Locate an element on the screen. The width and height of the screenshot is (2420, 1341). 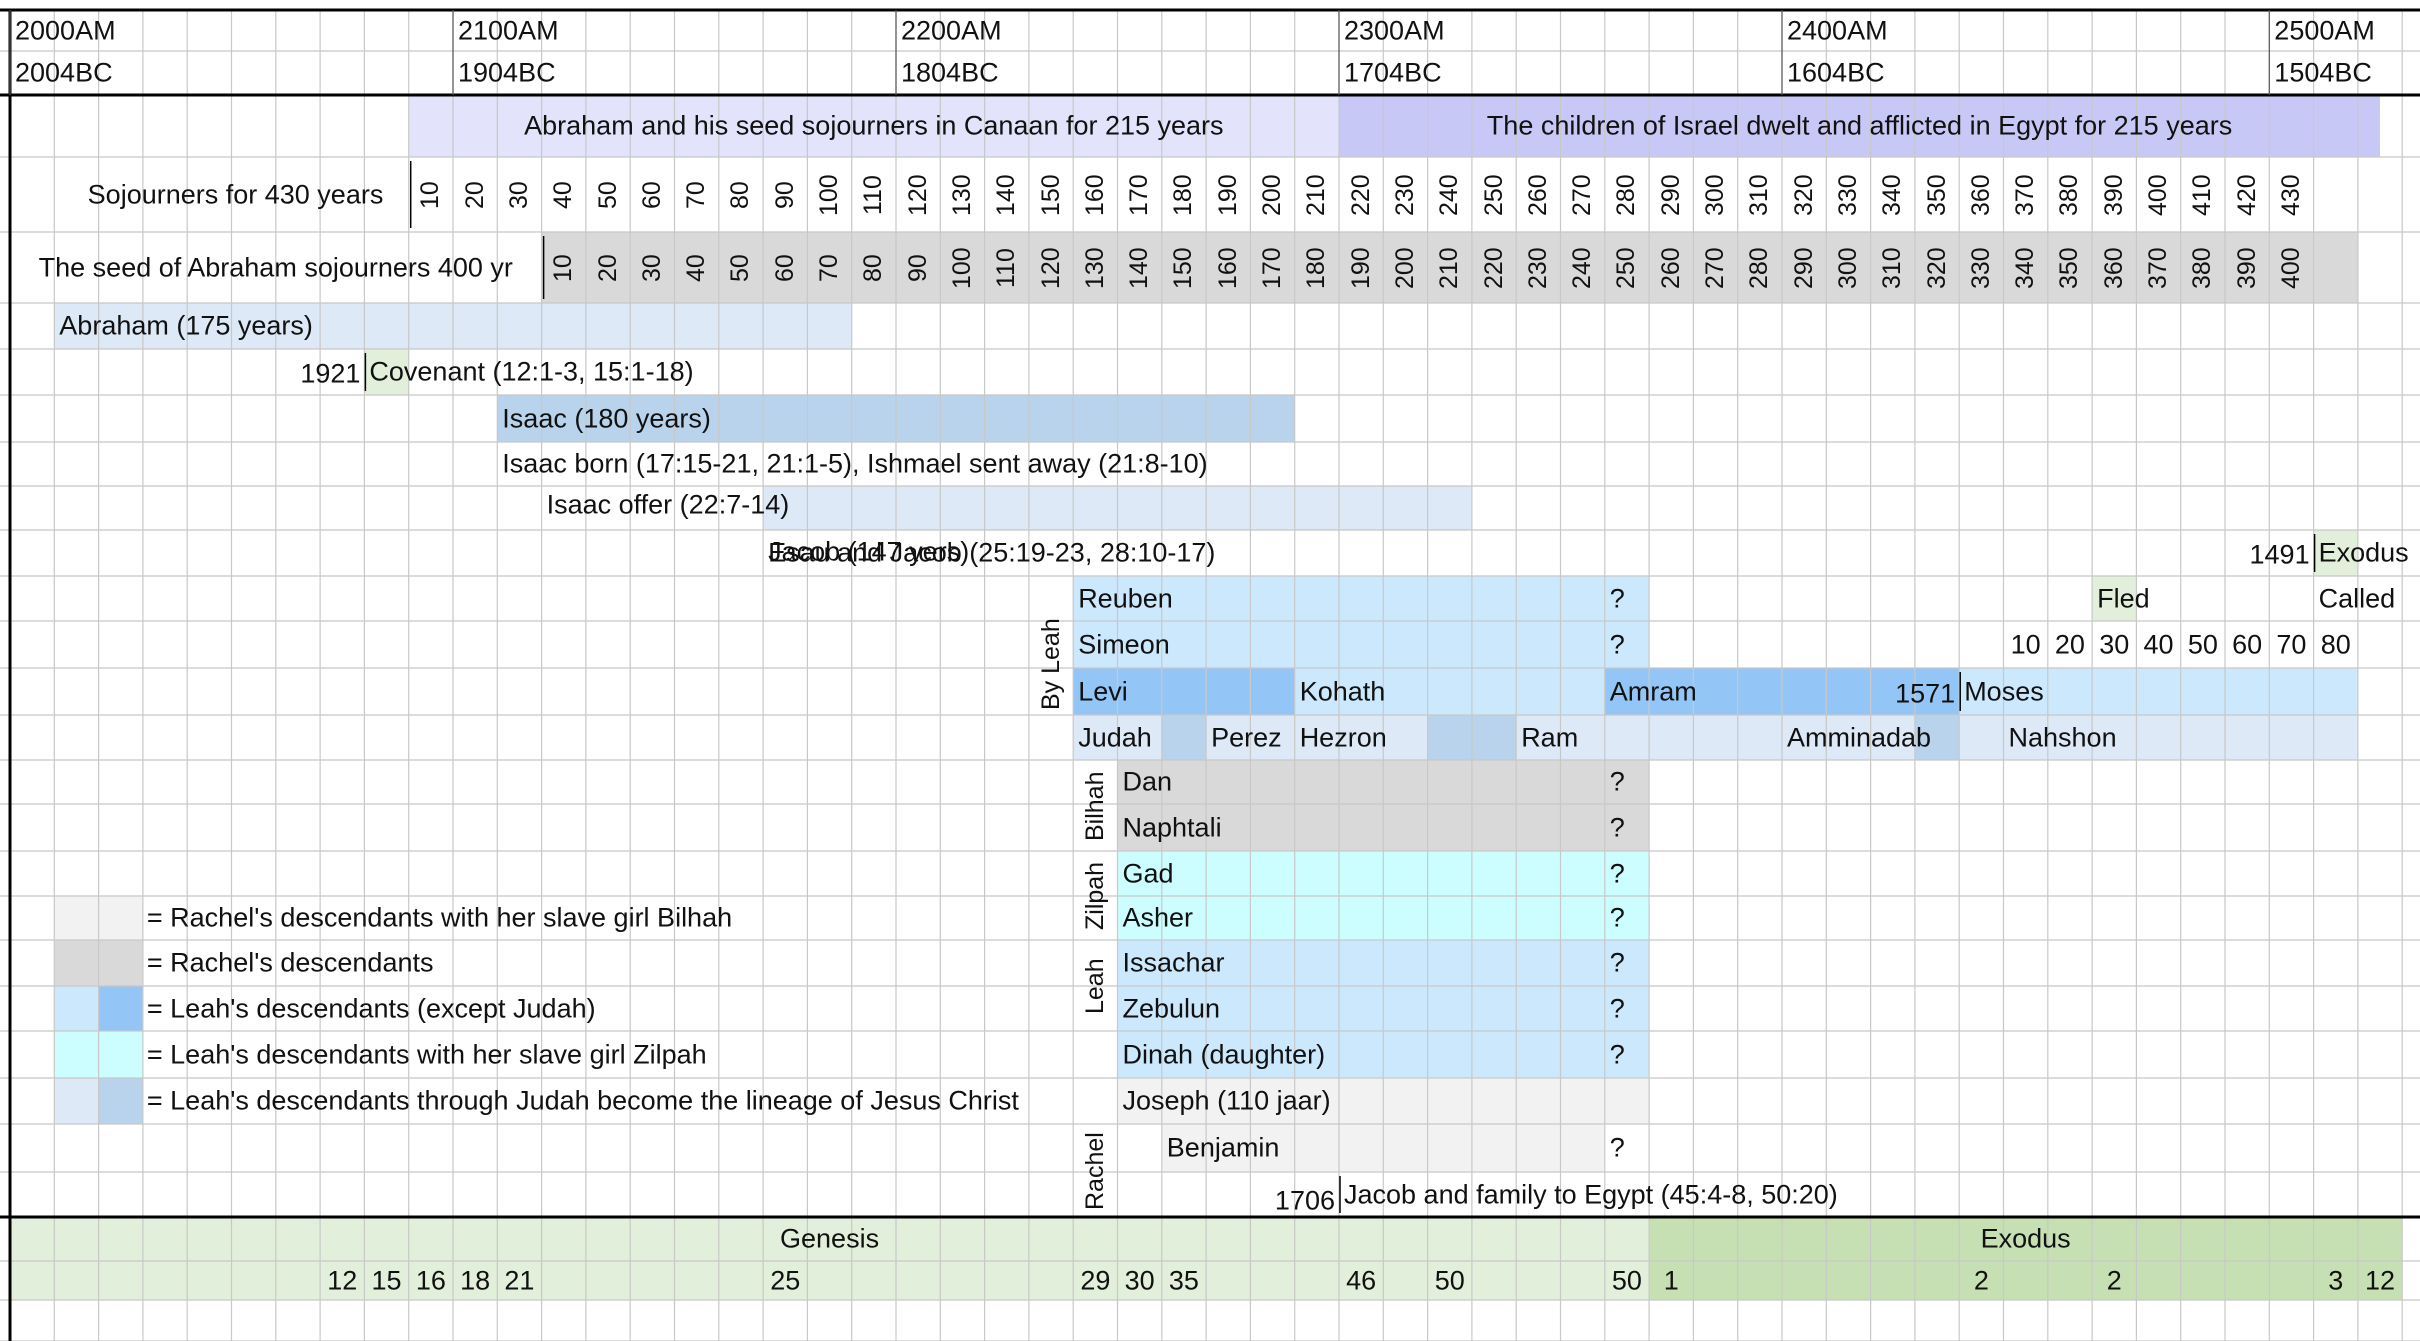
sojourn-430-tick: 110 is located at coordinates (873, 194).